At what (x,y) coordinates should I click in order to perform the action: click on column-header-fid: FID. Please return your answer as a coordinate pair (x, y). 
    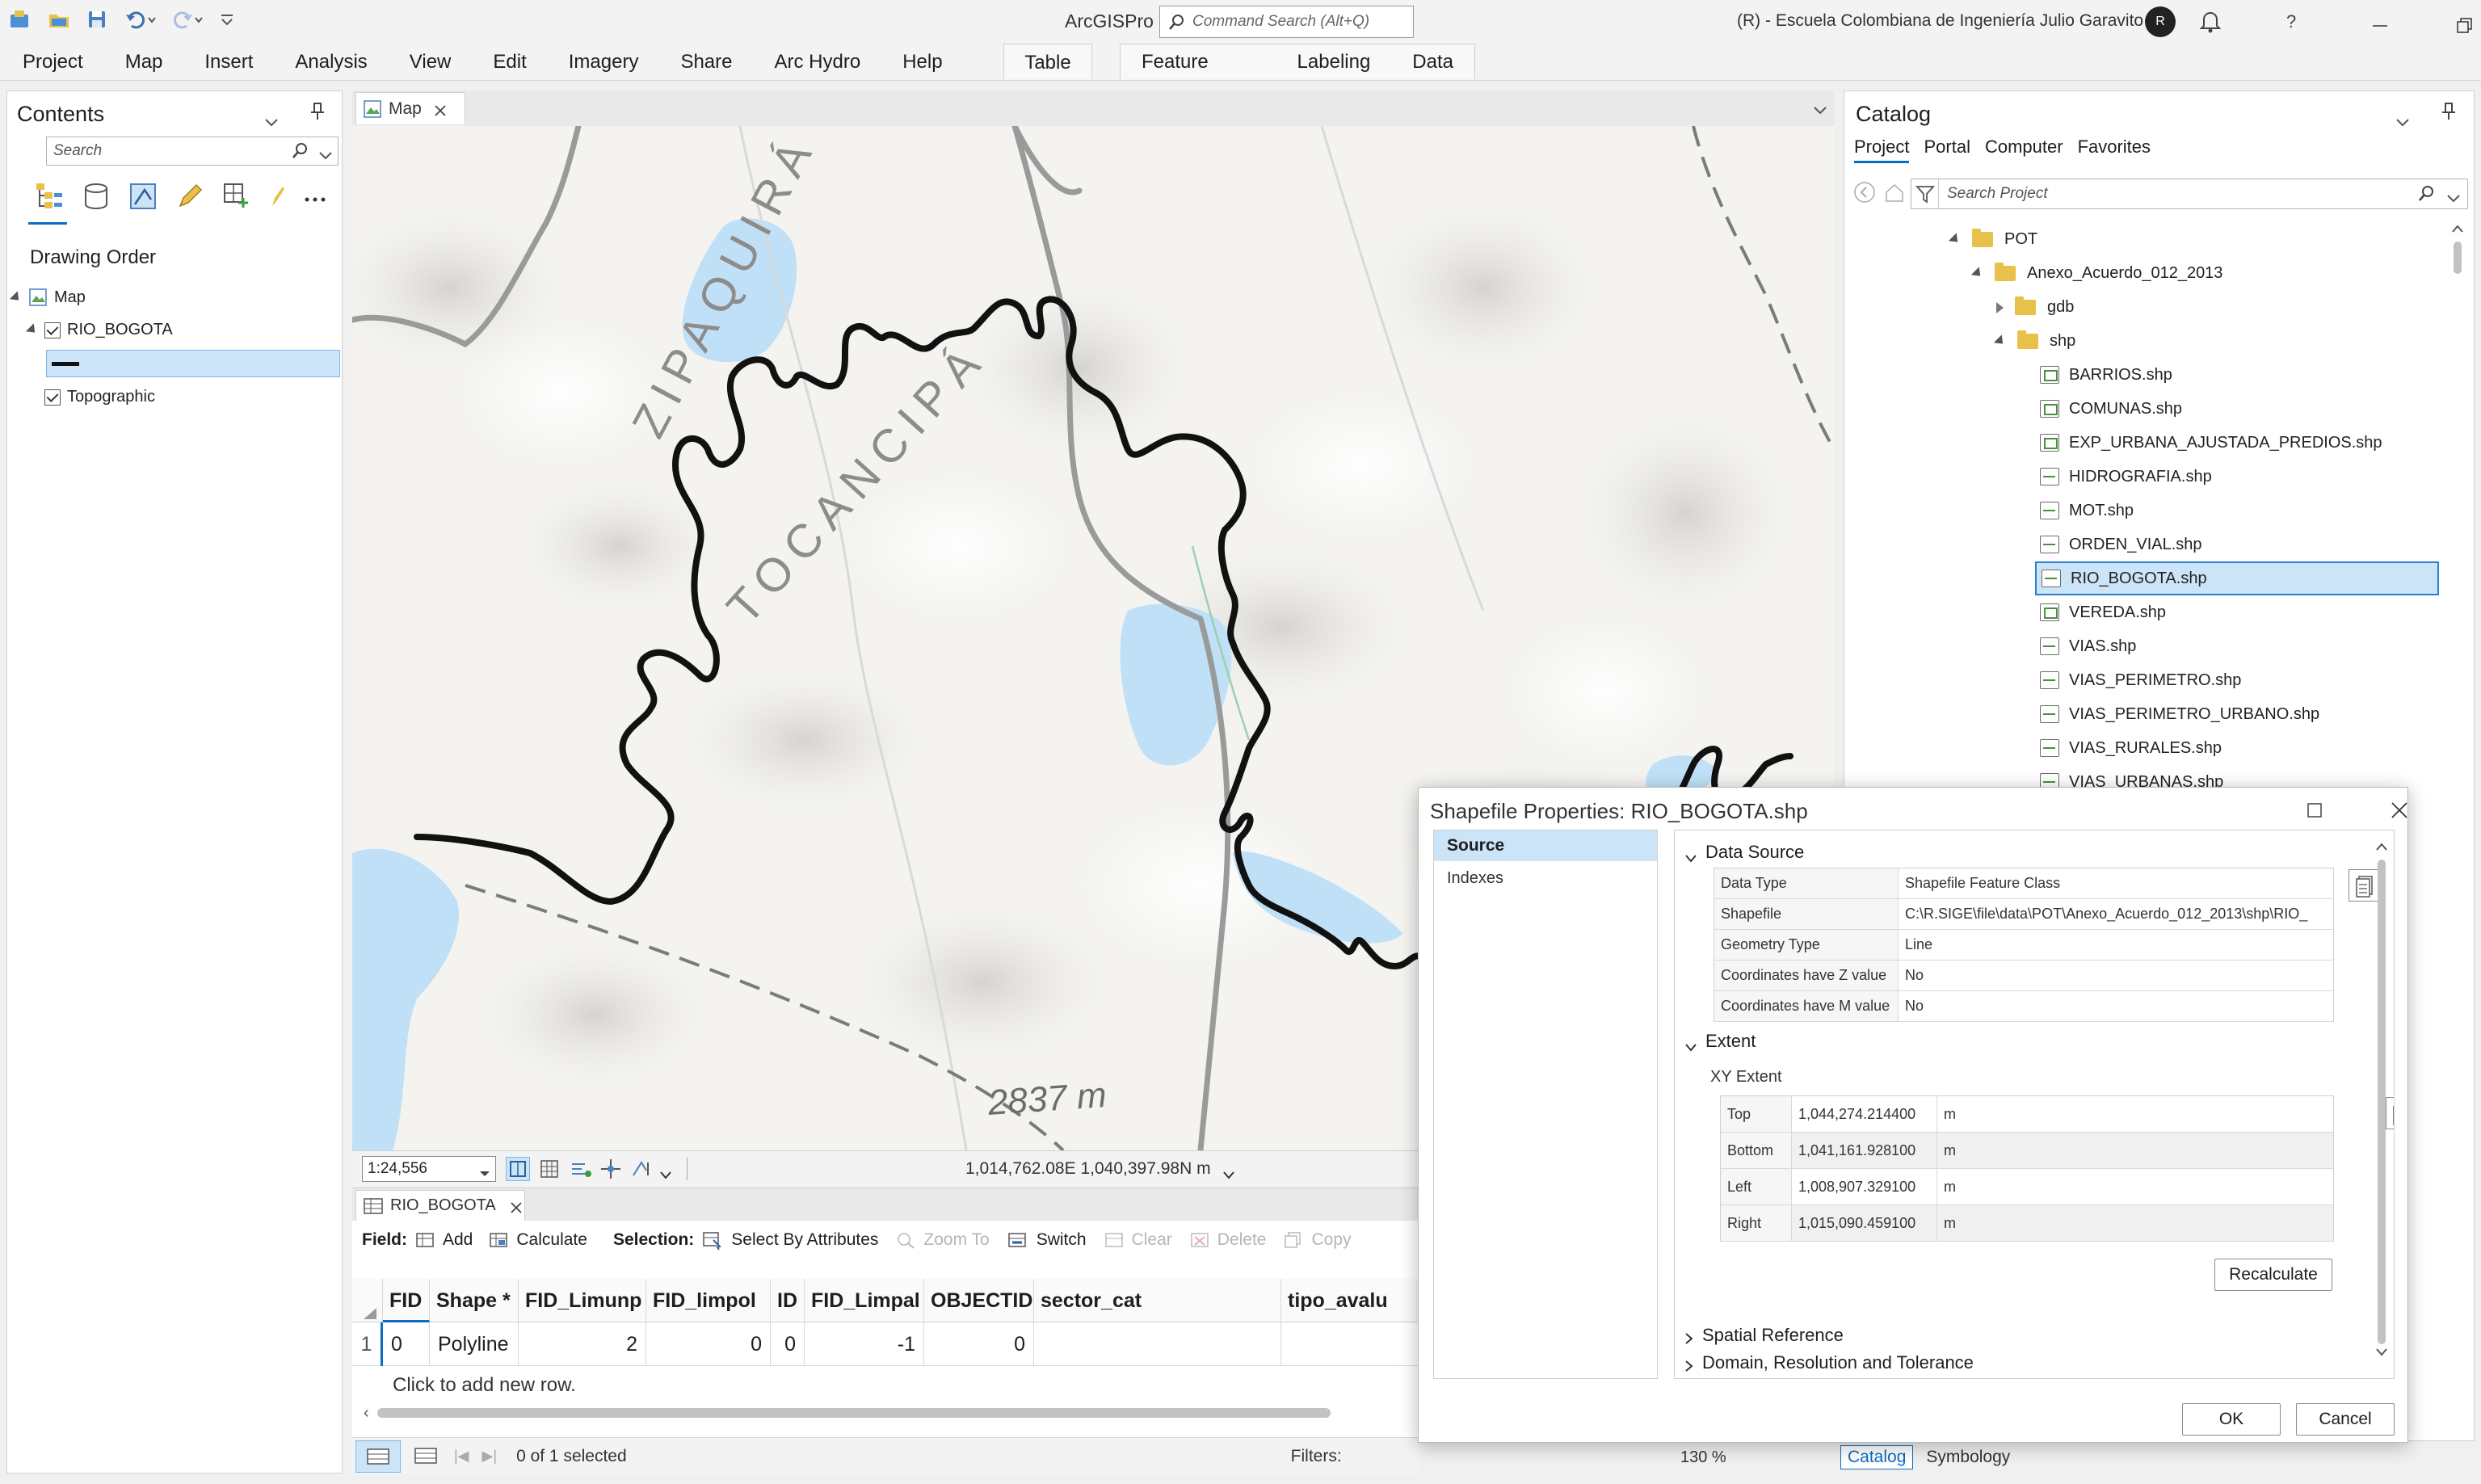
    Looking at the image, I should click on (406, 1300).